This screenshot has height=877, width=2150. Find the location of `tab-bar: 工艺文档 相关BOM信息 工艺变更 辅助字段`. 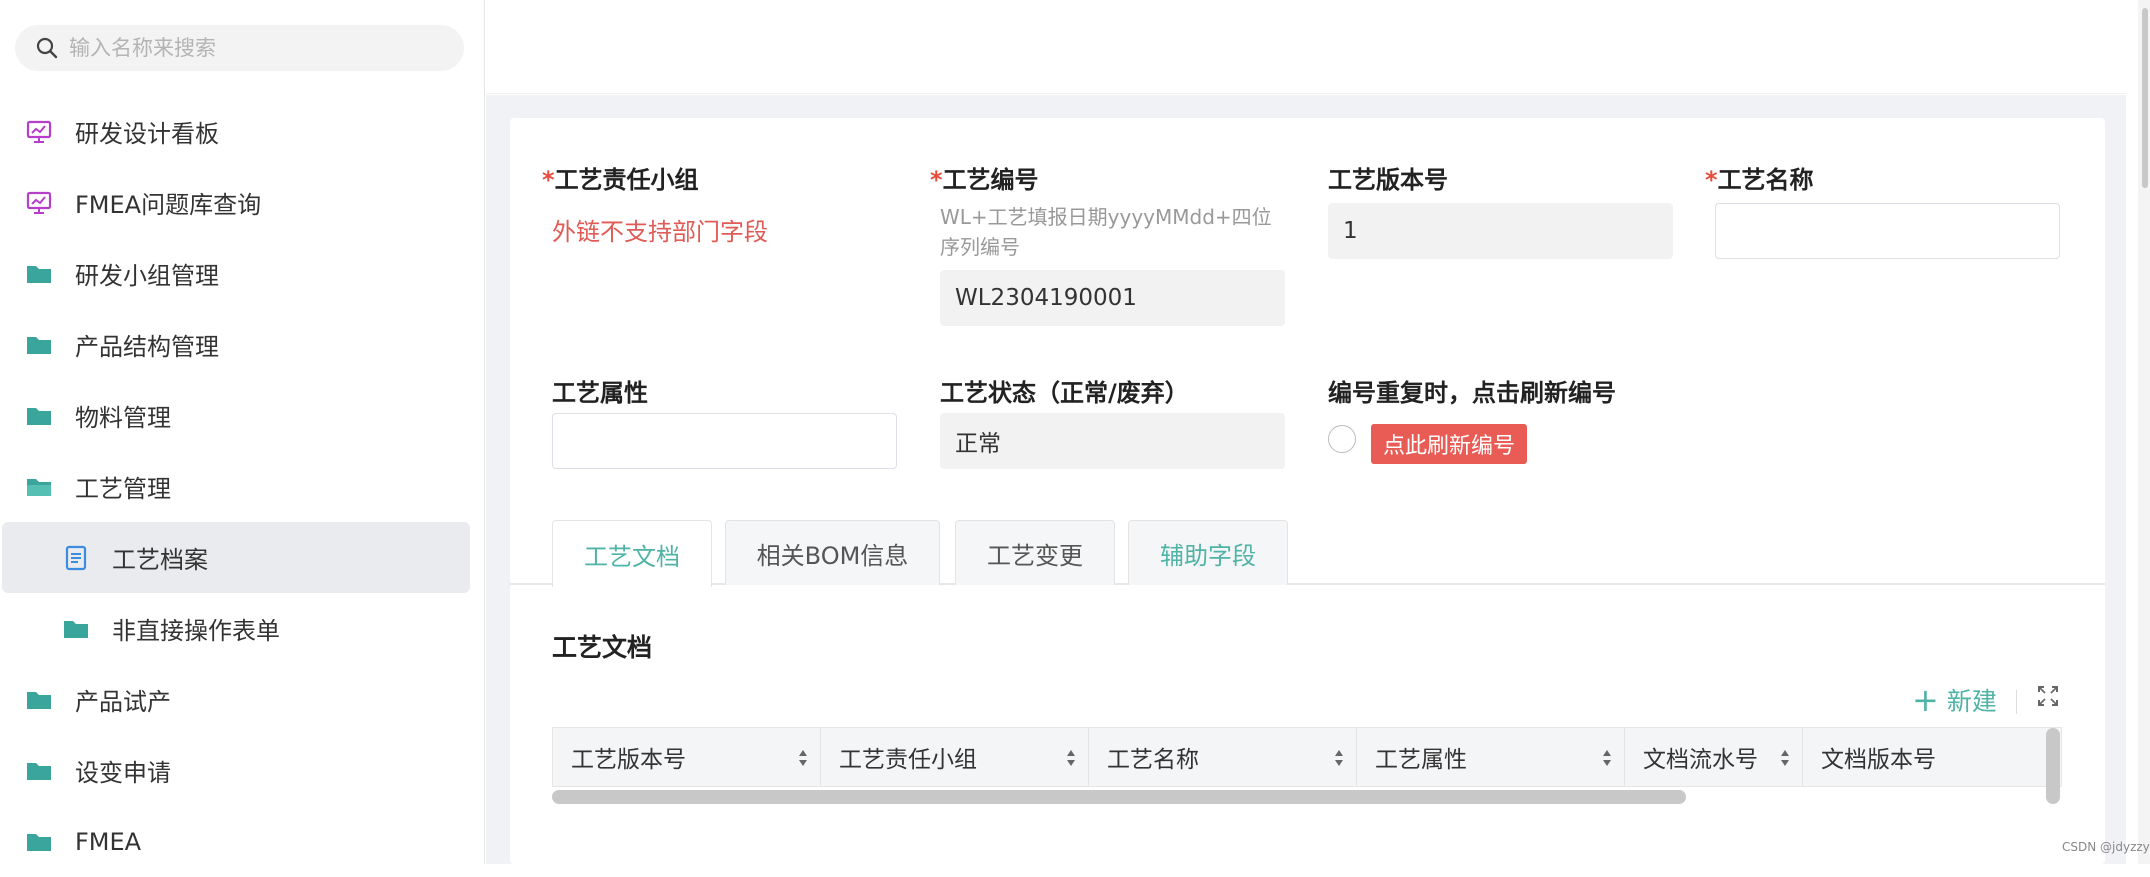

tab-bar: 工艺文档 相关BOM信息 工艺变更 辅助字段 is located at coordinates (1307, 553).